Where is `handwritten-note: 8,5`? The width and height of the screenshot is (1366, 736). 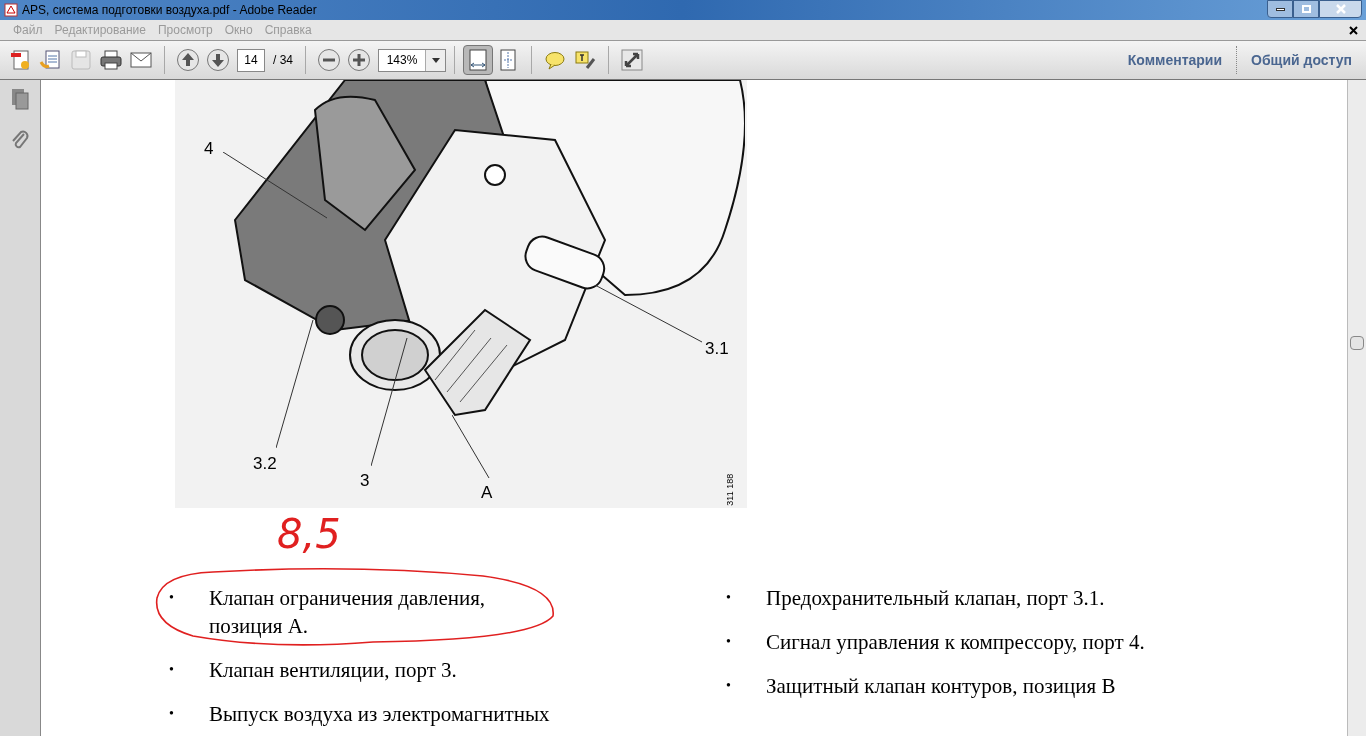 handwritten-note: 8,5 is located at coordinates (309, 534).